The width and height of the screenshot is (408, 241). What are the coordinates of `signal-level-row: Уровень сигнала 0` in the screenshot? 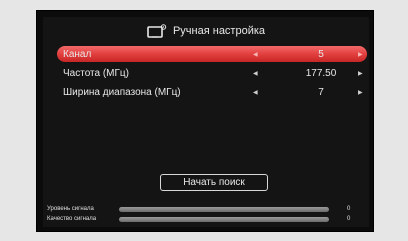 It's located at (205, 209).